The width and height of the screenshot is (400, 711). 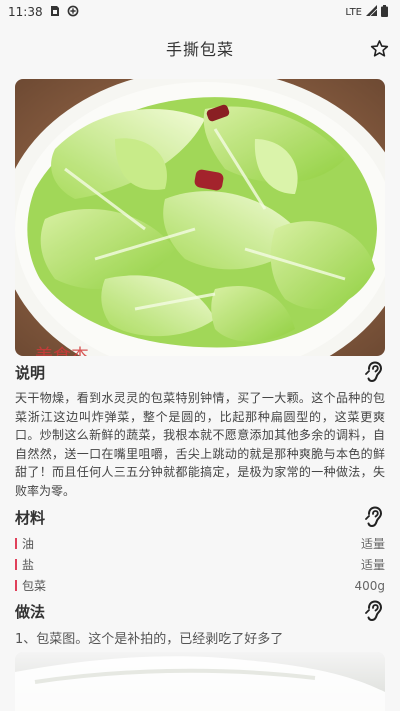 I want to click on page-title: 手撕包菜, so click(x=199, y=49).